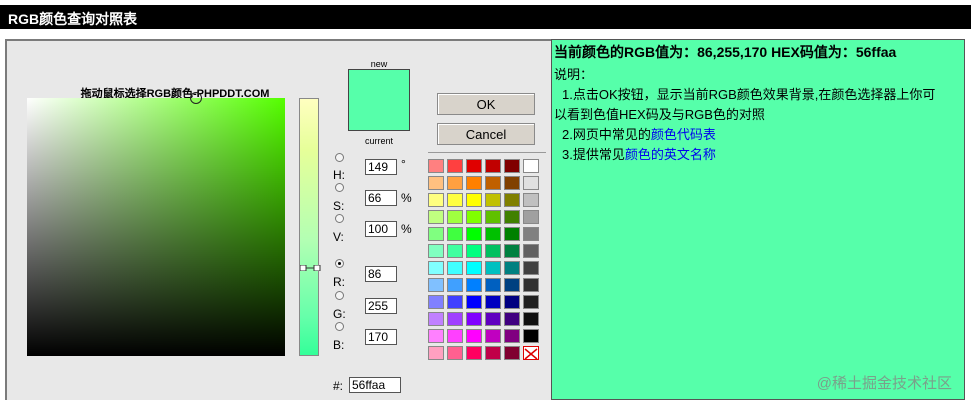 The image size is (971, 400). What do you see at coordinates (725, 52) in the screenshot?
I see `color-result-headline: 当前颜色的RGB值为：86,255,170 HEX码值为：56ffaa` at bounding box center [725, 52].